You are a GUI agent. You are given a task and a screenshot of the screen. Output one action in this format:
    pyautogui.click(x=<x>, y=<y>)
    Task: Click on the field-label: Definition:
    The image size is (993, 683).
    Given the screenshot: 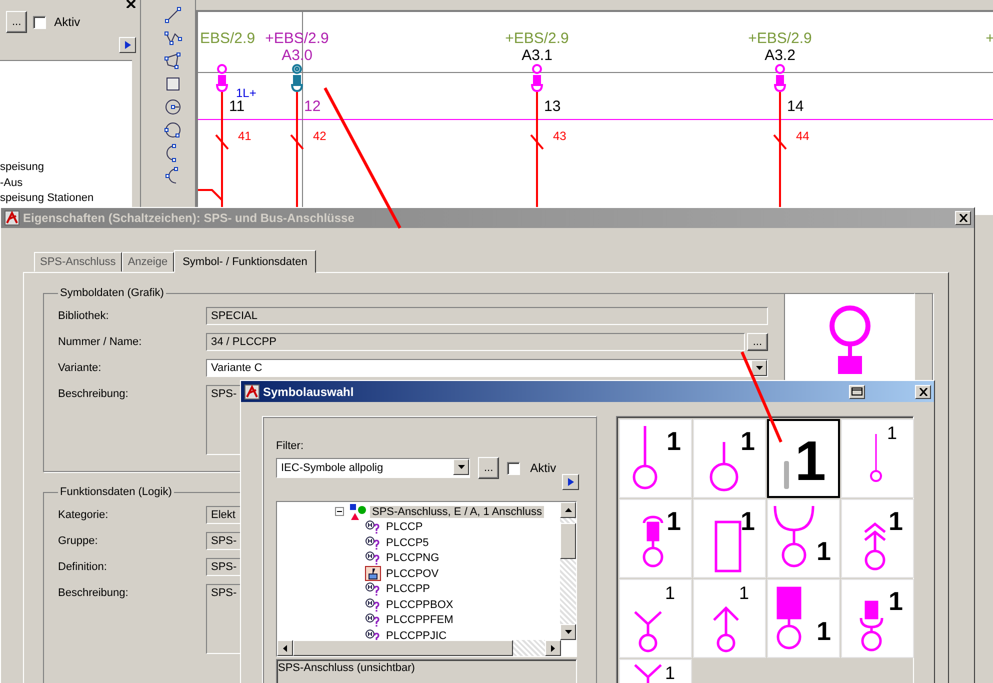 What is the action you would take?
    pyautogui.click(x=83, y=567)
    